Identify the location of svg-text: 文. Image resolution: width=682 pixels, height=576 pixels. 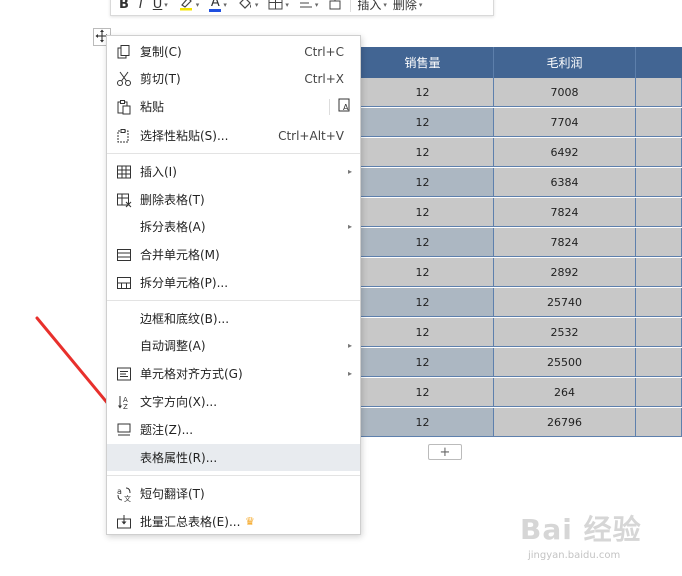
(127, 498).